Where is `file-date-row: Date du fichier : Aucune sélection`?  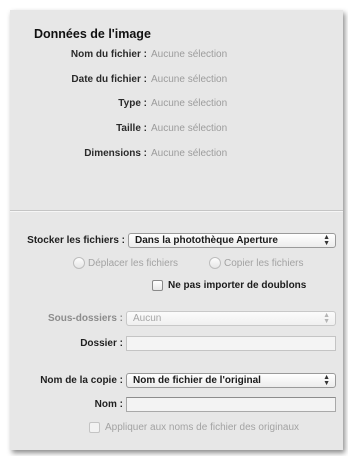 file-date-row: Date du fichier : Aucune sélection is located at coordinates (176, 82).